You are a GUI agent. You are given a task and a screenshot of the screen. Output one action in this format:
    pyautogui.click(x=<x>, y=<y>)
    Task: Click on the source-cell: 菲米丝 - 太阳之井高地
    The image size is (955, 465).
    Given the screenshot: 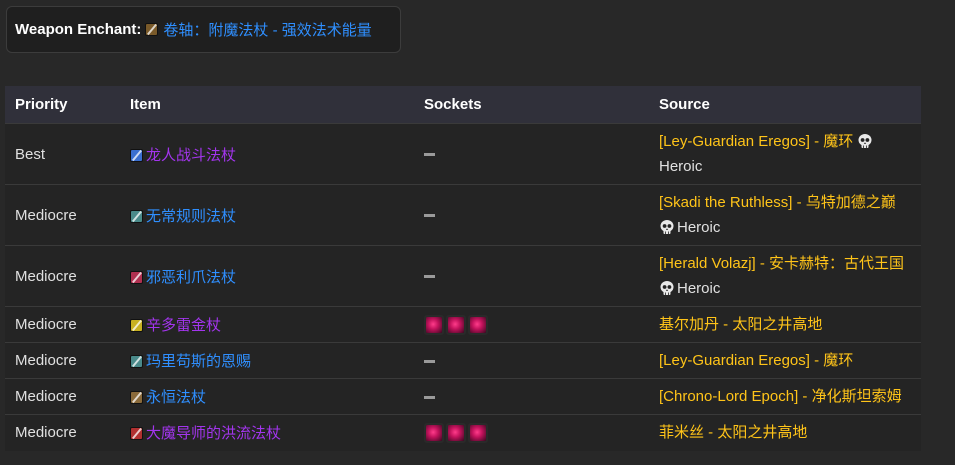 What is the action you would take?
    pyautogui.click(x=785, y=432)
    